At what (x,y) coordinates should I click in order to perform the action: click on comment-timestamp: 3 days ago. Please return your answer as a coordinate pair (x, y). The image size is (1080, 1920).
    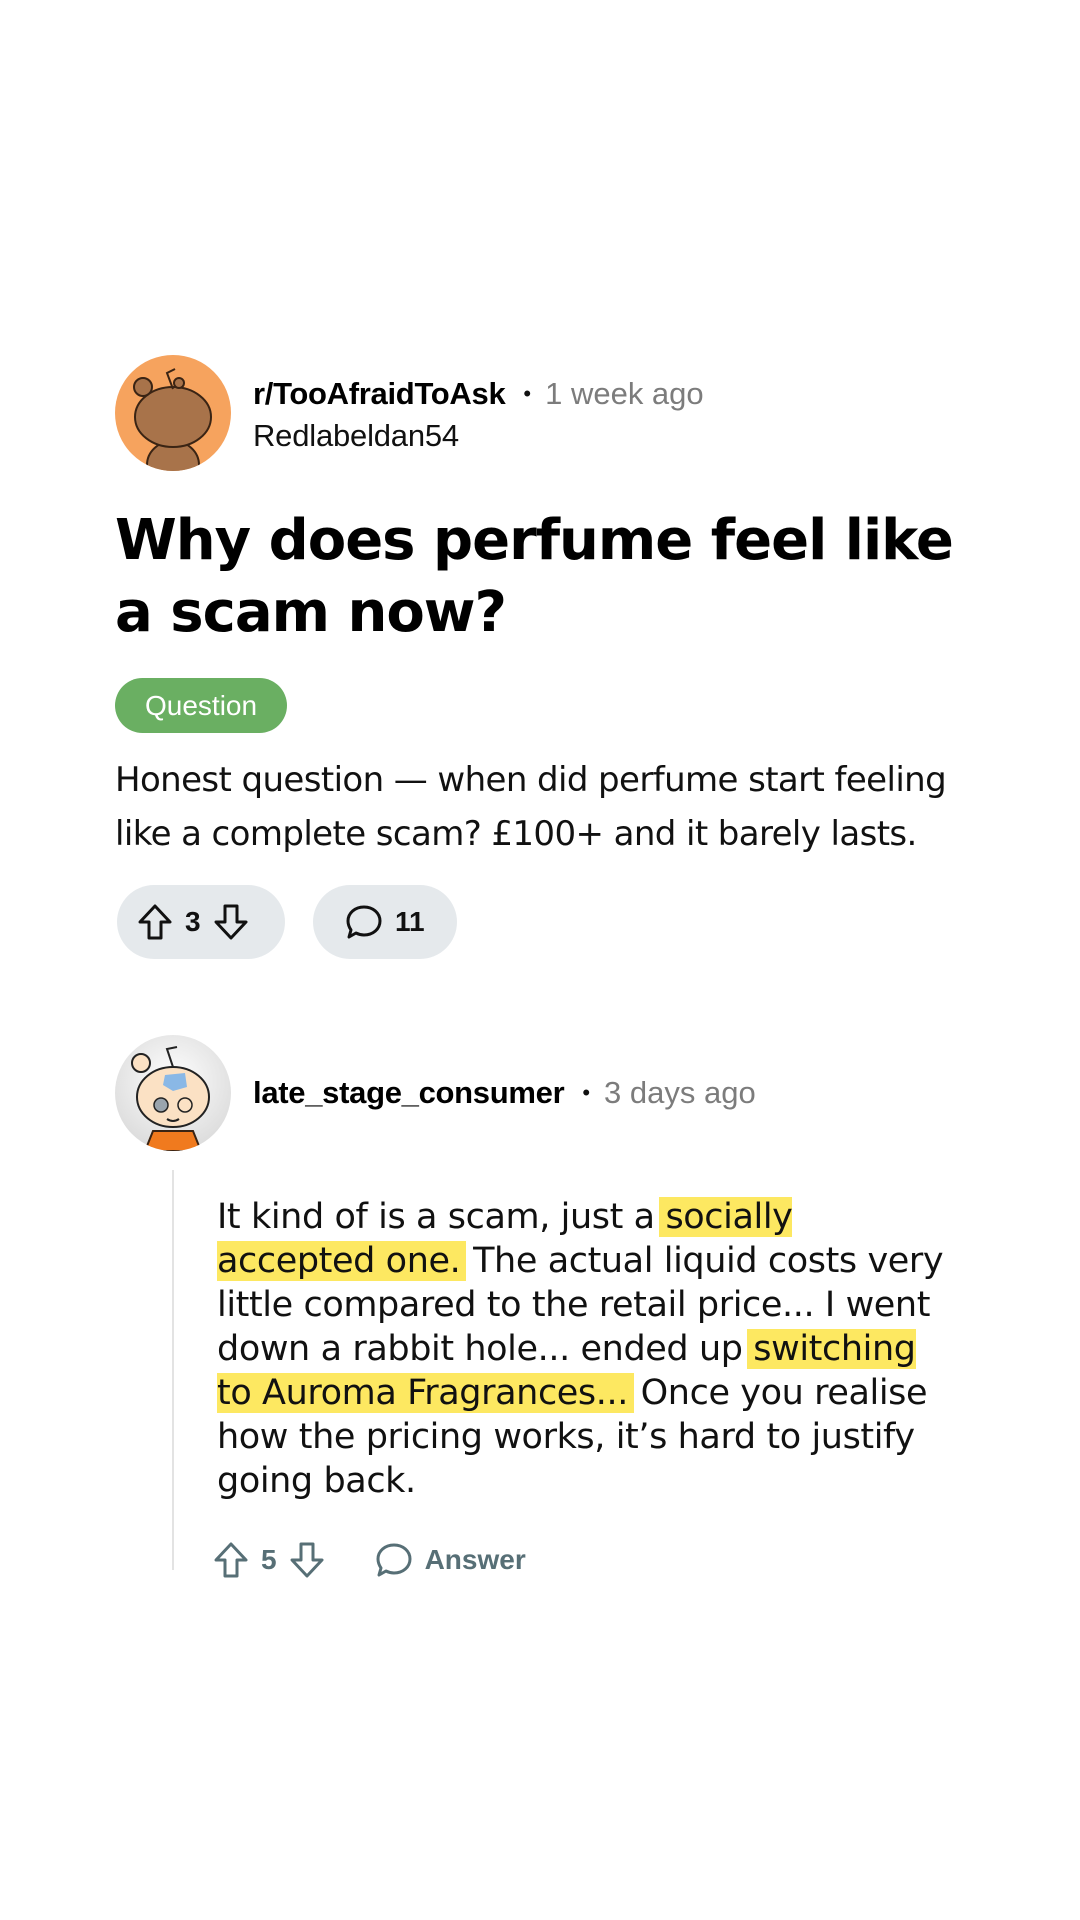
    Looking at the image, I should click on (680, 1092).